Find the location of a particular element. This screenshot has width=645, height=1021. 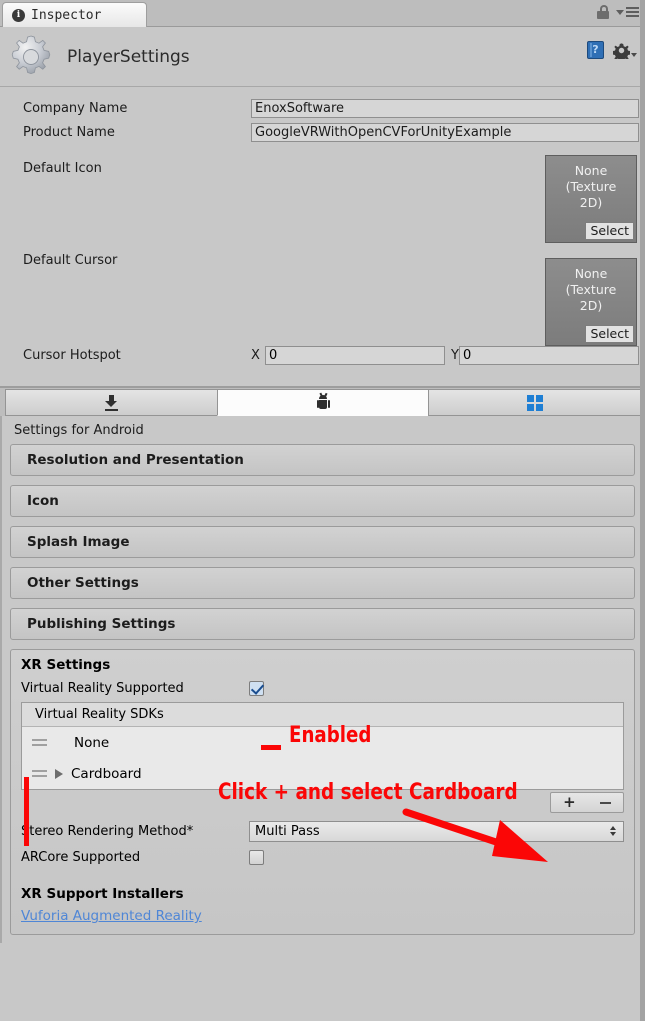

lock-icon is located at coordinates (603, 12).